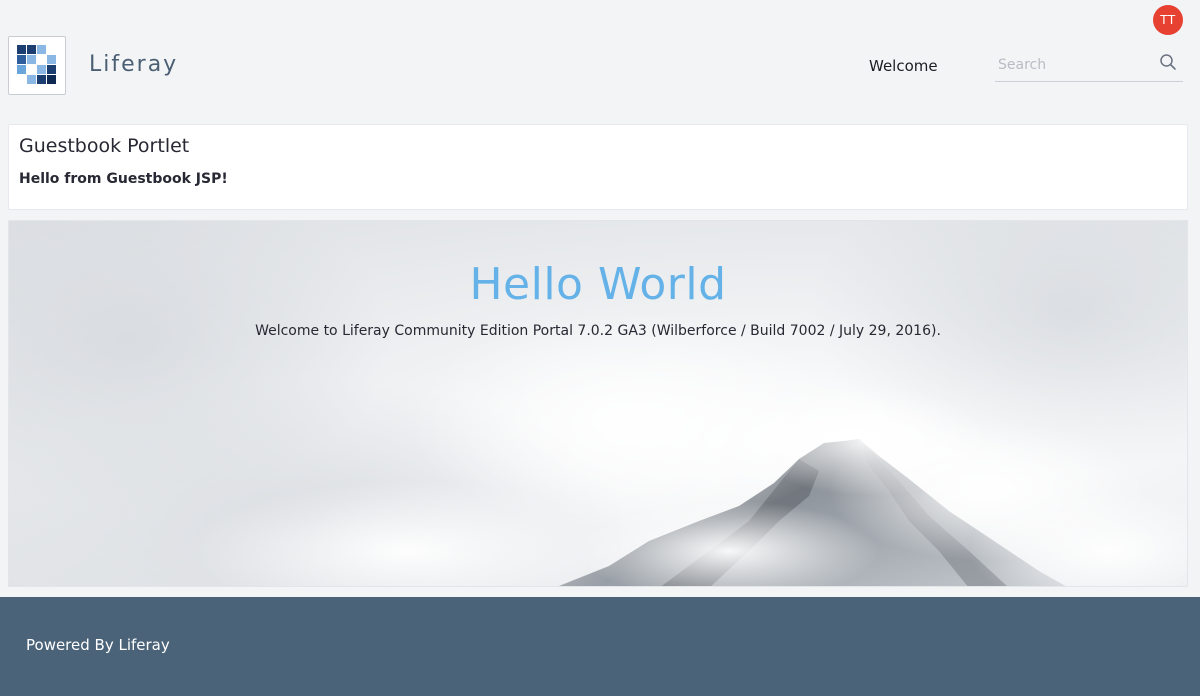 Image resolution: width=1200 pixels, height=696 pixels. What do you see at coordinates (133, 64) in the screenshot?
I see `site-name: Liferay` at bounding box center [133, 64].